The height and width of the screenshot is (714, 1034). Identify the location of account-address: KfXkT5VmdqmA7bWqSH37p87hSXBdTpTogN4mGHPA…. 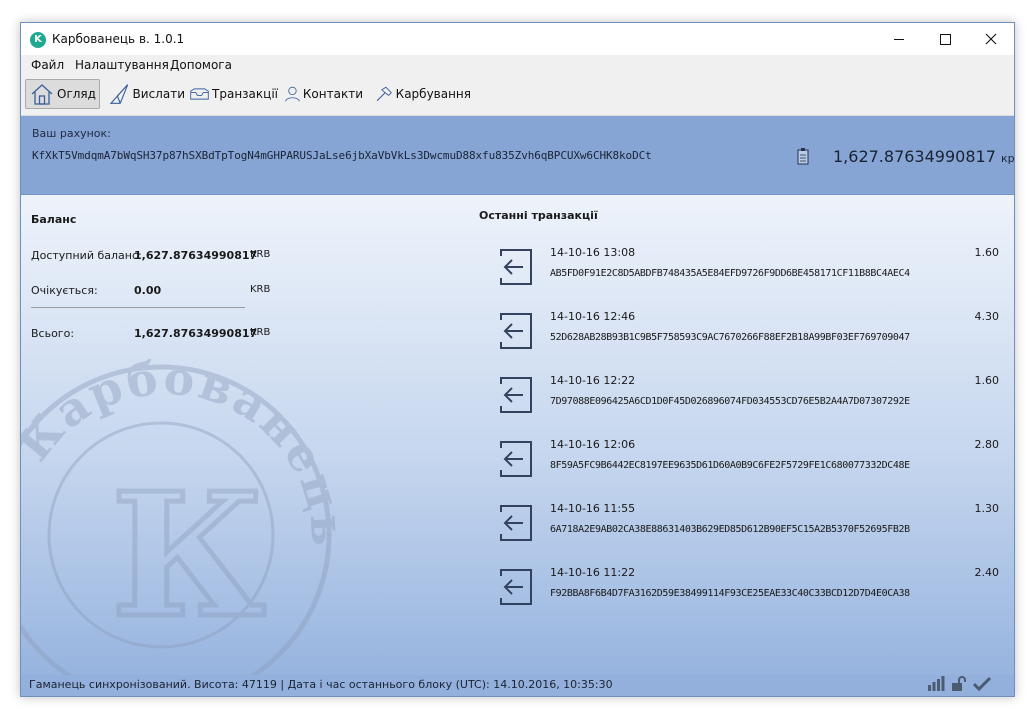
(342, 155).